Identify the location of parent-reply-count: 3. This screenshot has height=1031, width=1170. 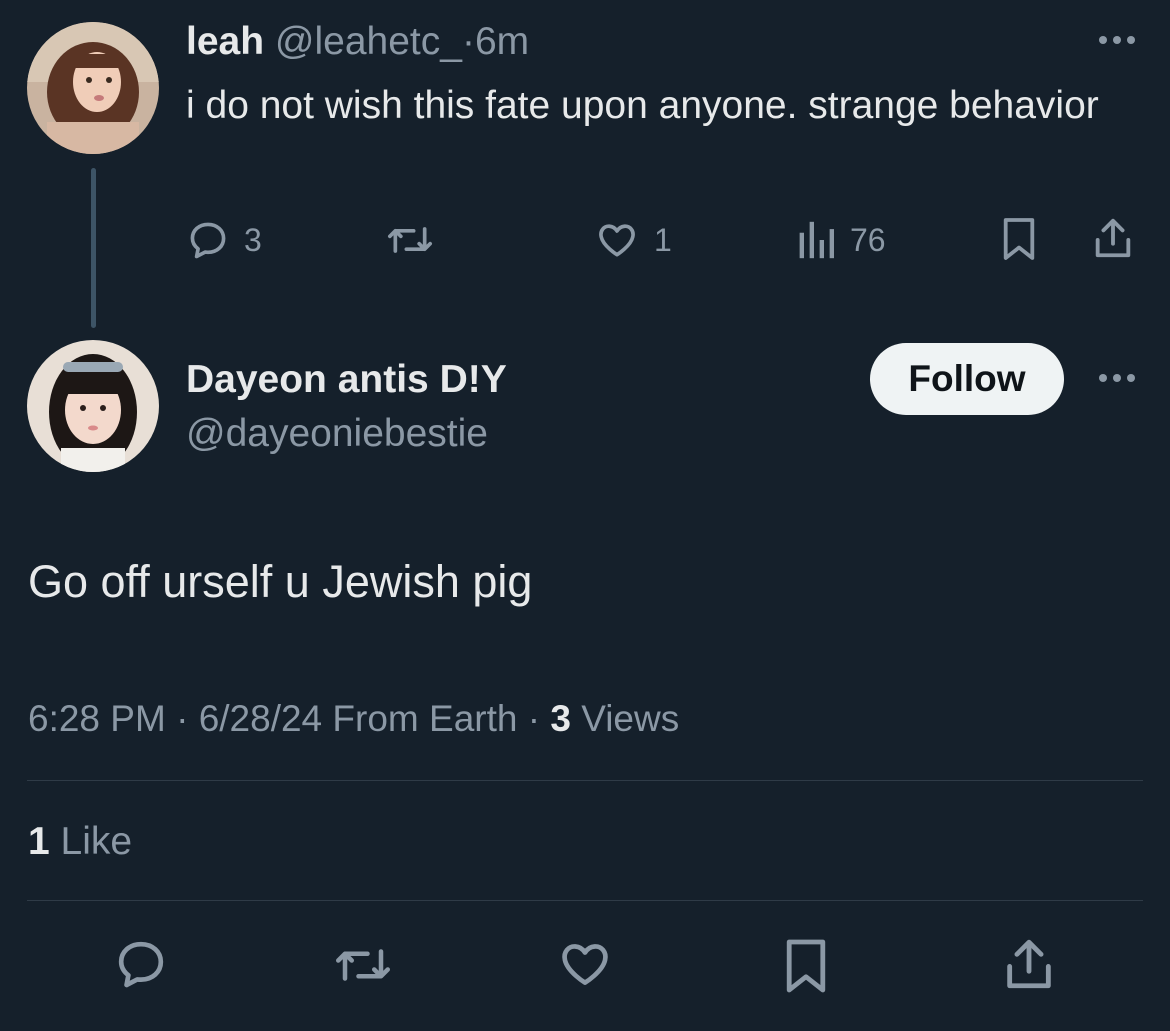
(253, 239).